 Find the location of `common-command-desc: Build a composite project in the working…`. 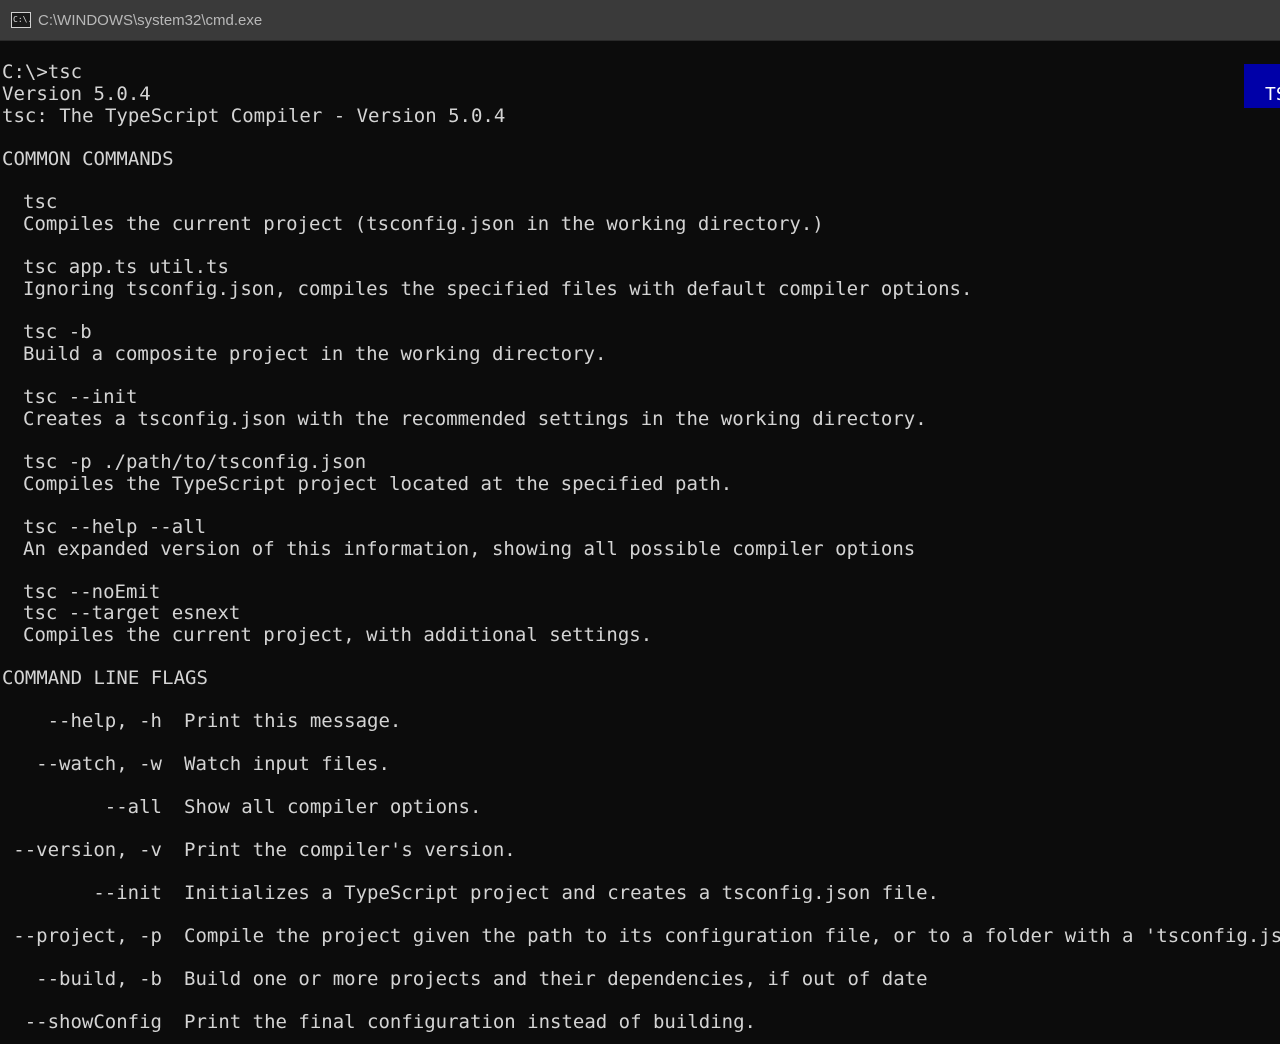

common-command-desc: Build a composite project in the working… is located at coordinates (315, 354).